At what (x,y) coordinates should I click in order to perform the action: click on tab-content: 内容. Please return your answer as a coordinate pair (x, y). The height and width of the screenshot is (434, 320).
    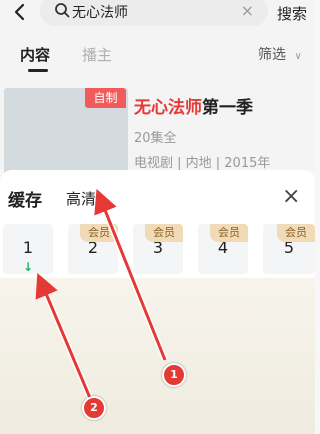
    Looking at the image, I should click on (35, 58).